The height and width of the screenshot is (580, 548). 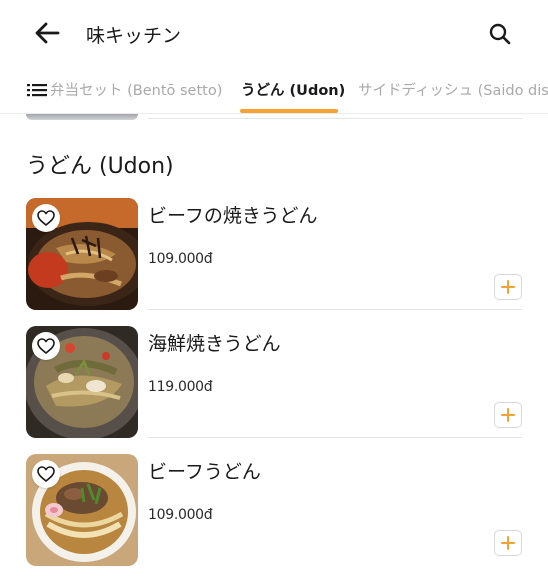 I want to click on section-title: うどん (Udon), so click(x=100, y=166).